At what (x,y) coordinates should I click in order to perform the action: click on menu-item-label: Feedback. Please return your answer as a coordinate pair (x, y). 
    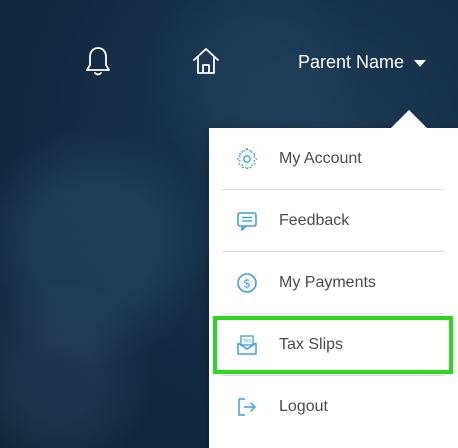
    Looking at the image, I should click on (314, 220).